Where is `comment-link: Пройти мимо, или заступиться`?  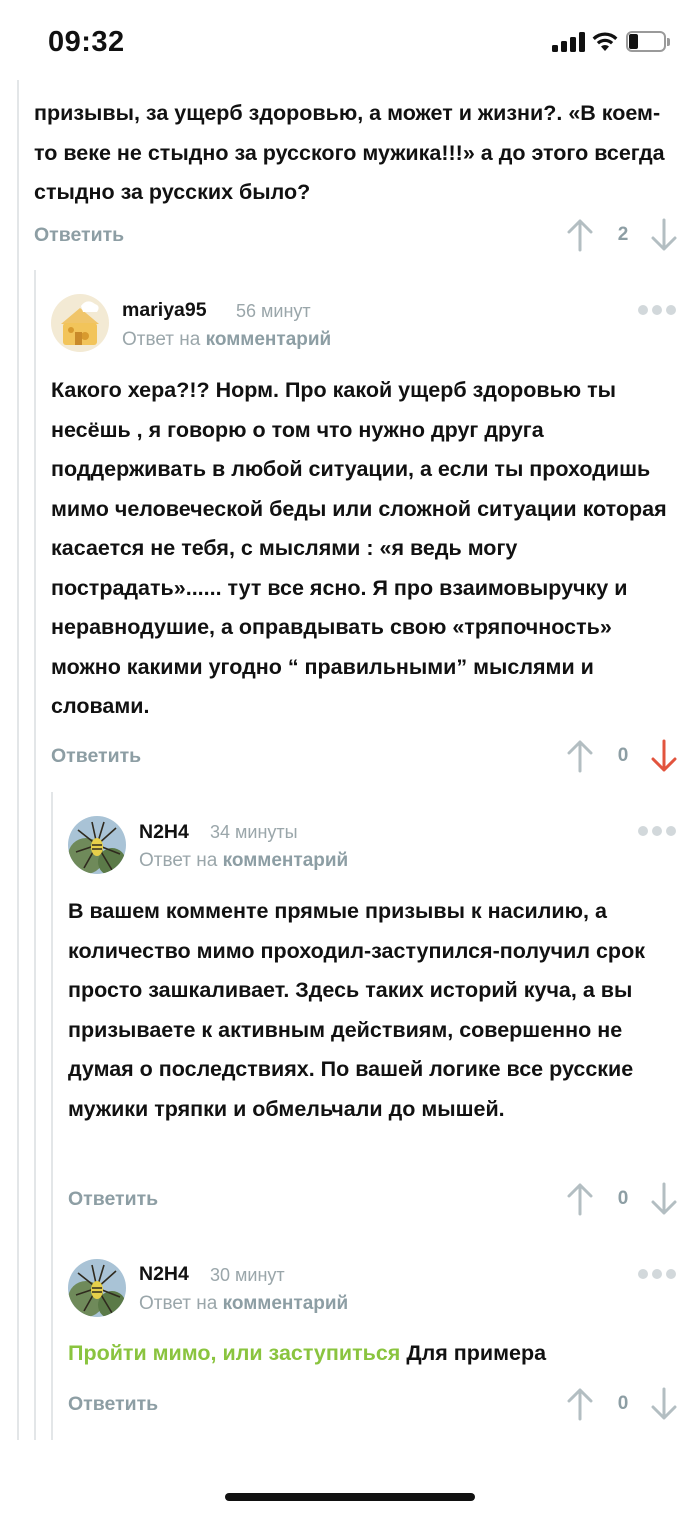
comment-link: Пройти мимо, или заступиться is located at coordinates (234, 1353).